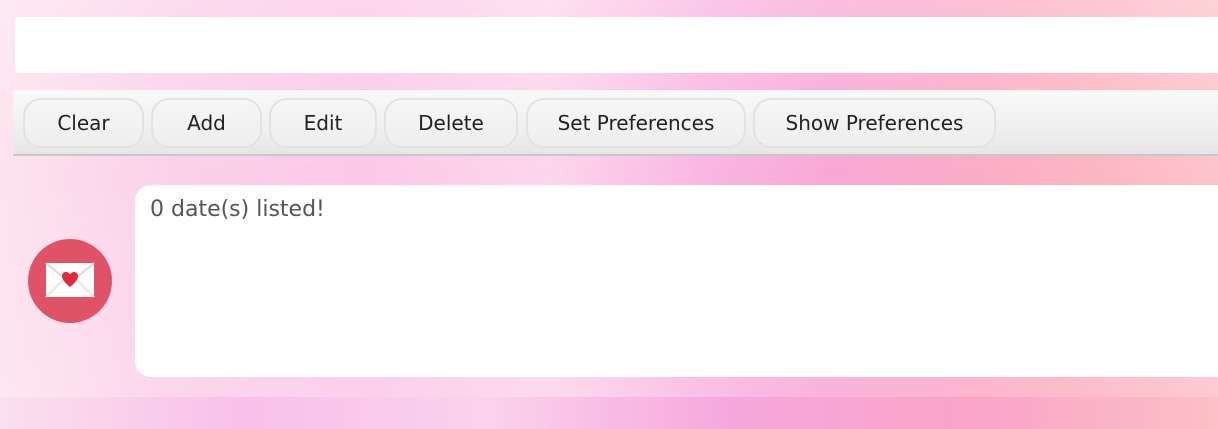  I want to click on love-letter-icon, so click(70, 280).